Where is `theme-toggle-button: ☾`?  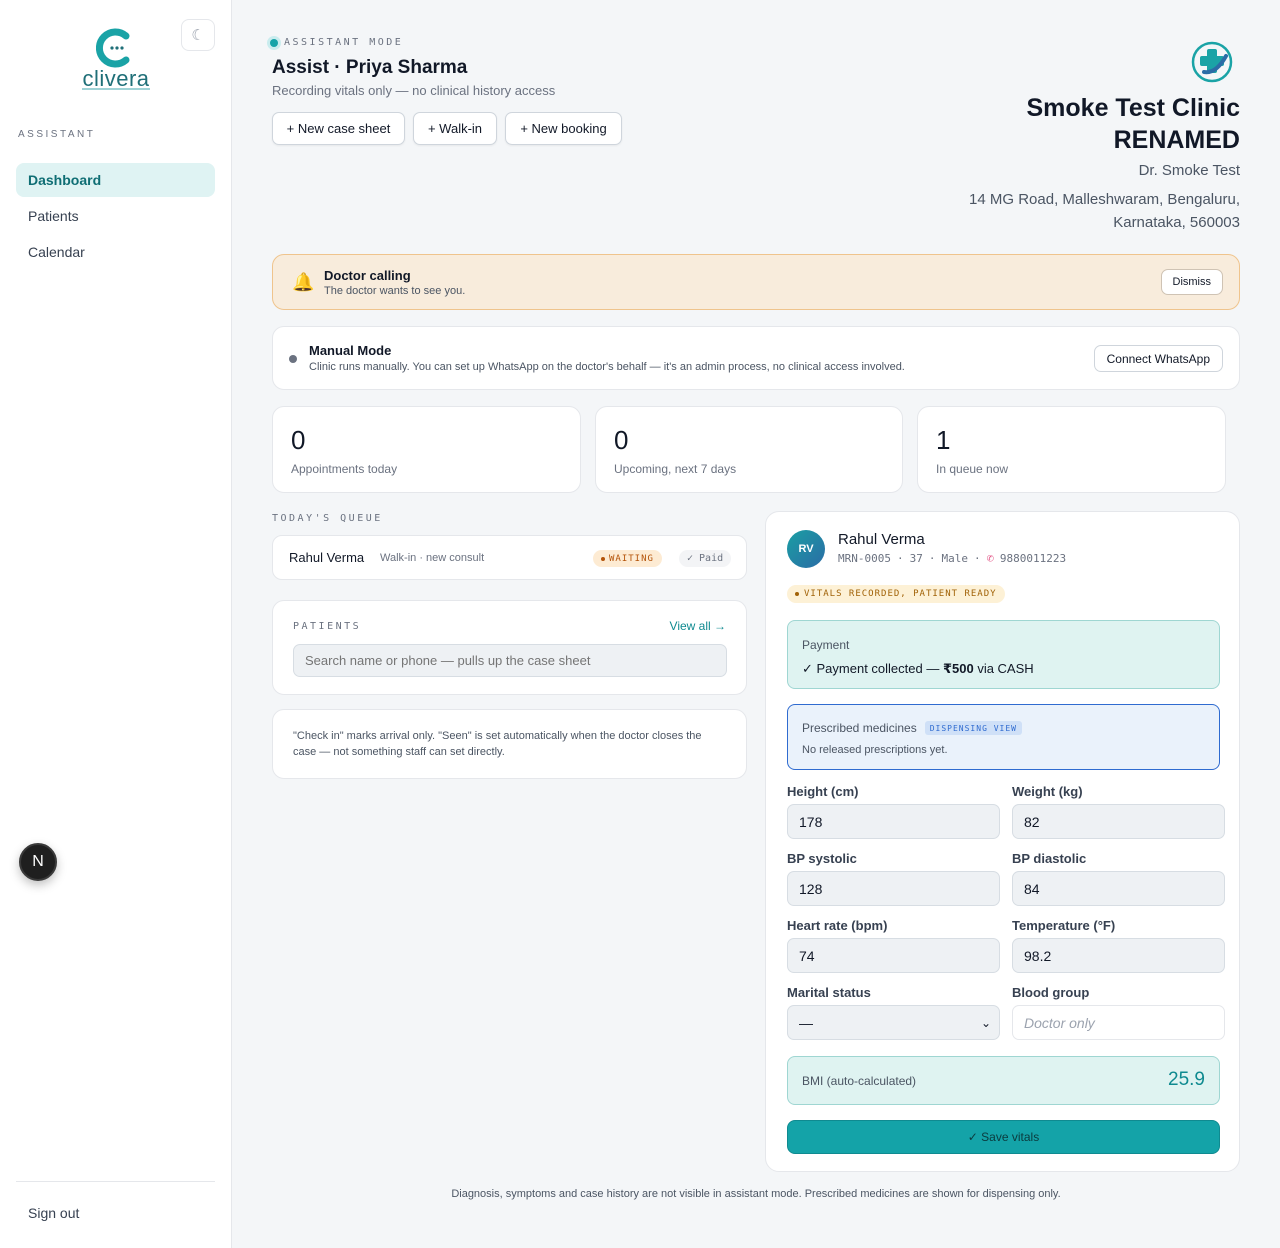
theme-toggle-button: ☾ is located at coordinates (198, 35).